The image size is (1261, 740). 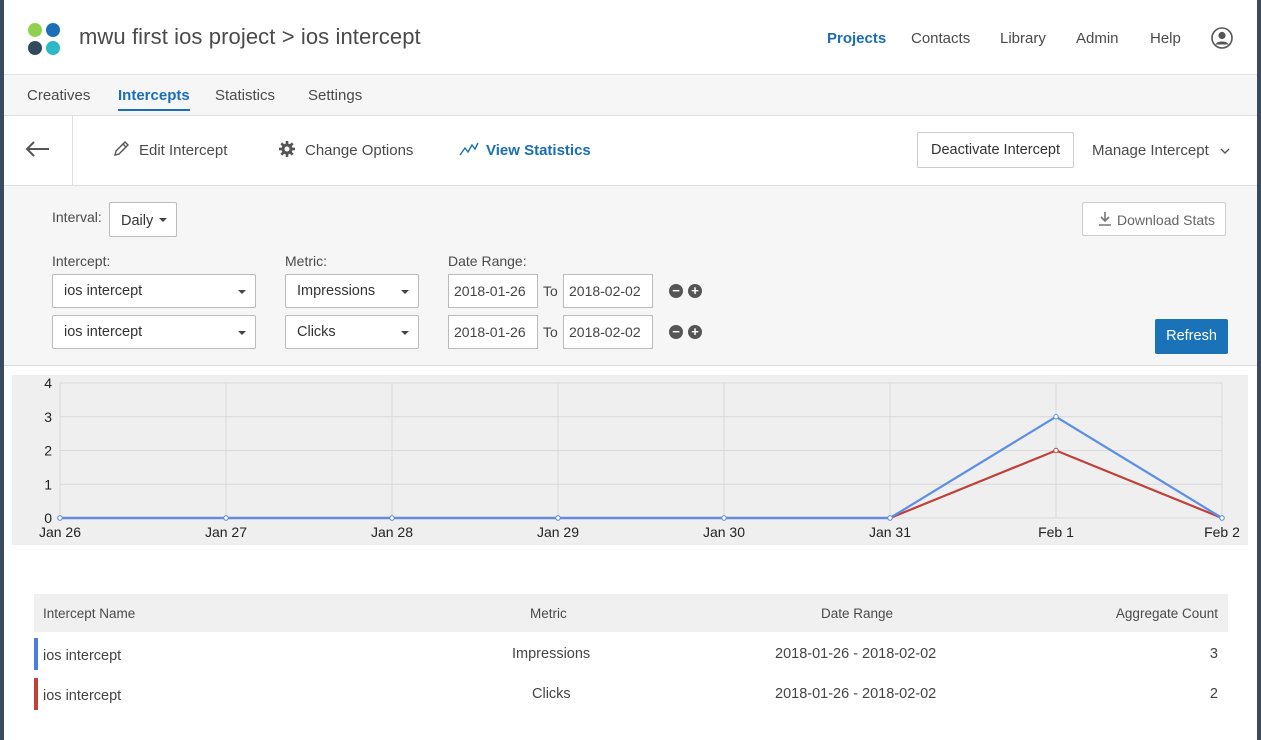 I want to click on tab-settings: Settings, so click(x=335, y=95).